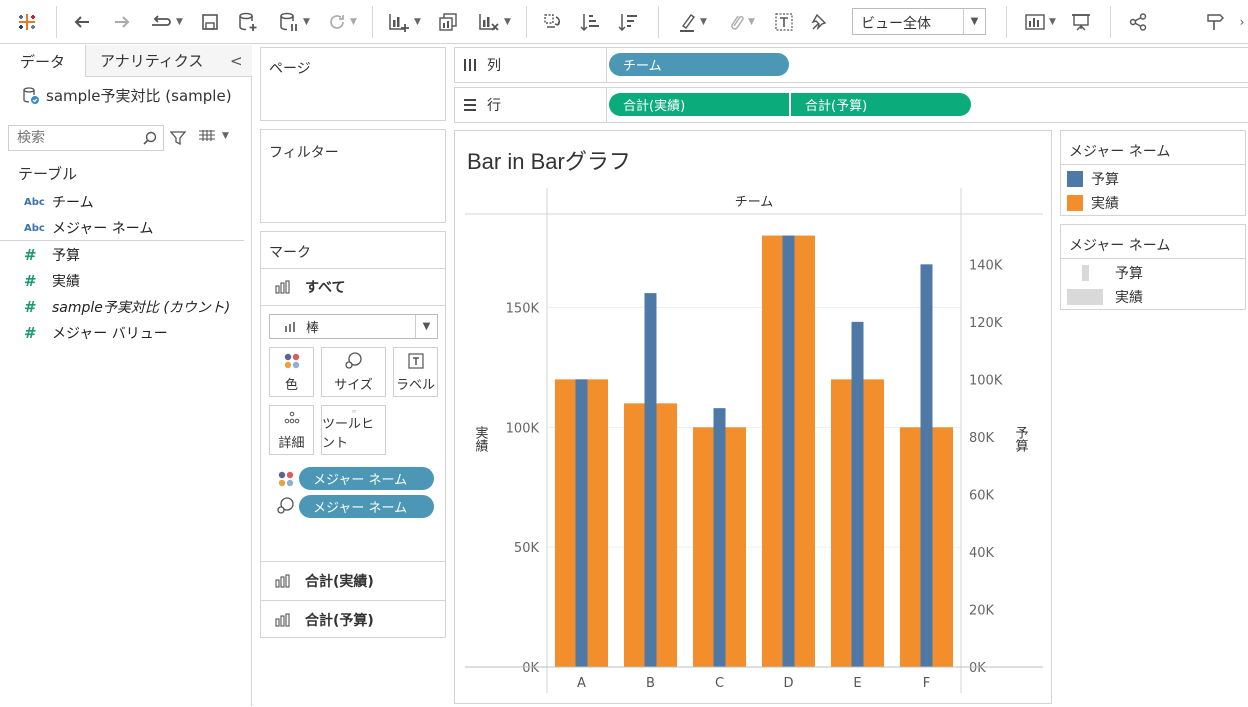 This screenshot has height=707, width=1248. What do you see at coordinates (494, 22) in the screenshot?
I see `clear-sheet-icon: ▼` at bounding box center [494, 22].